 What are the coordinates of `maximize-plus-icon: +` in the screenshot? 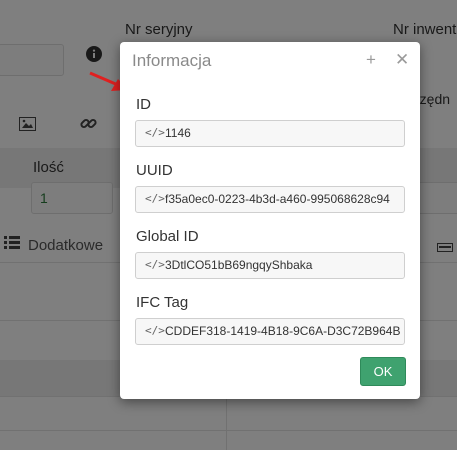 It's located at (371, 60).